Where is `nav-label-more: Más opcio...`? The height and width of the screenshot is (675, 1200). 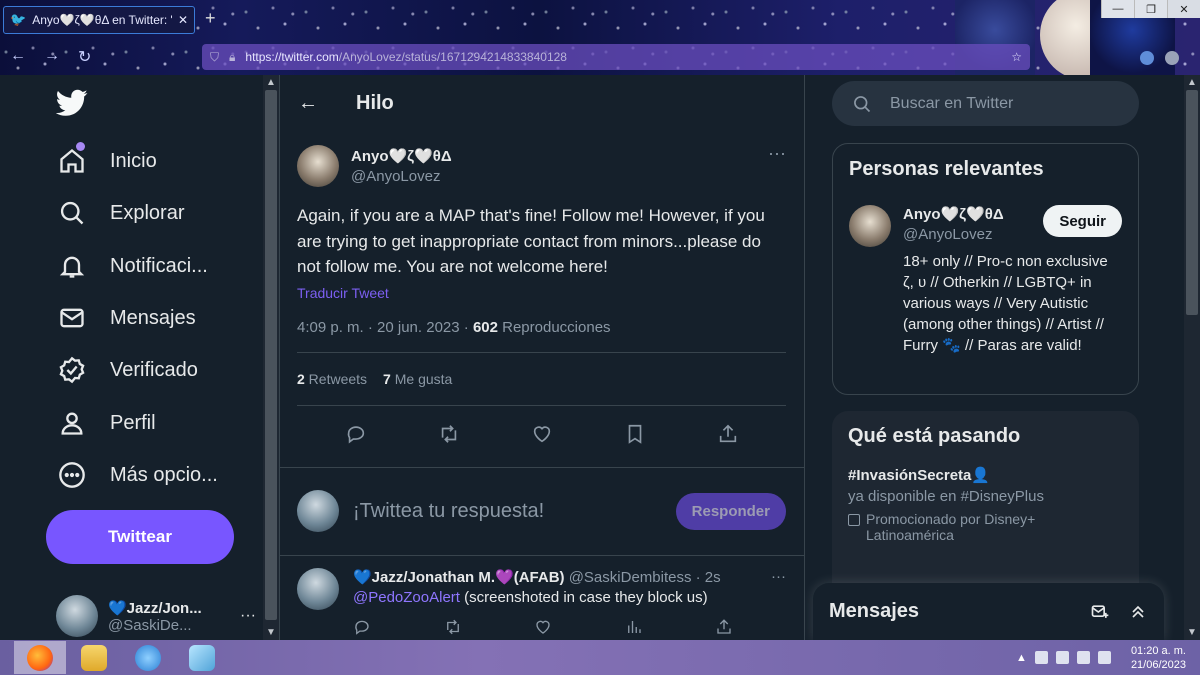
nav-label-more: Más opcio... is located at coordinates (164, 474).